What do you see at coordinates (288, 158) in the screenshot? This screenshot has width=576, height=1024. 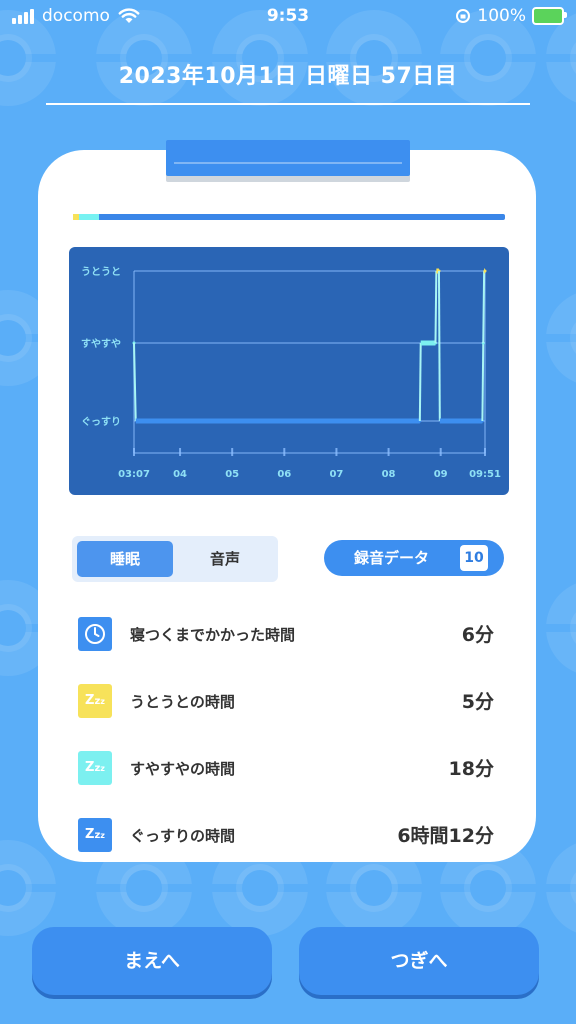 I see `card-clip` at bounding box center [288, 158].